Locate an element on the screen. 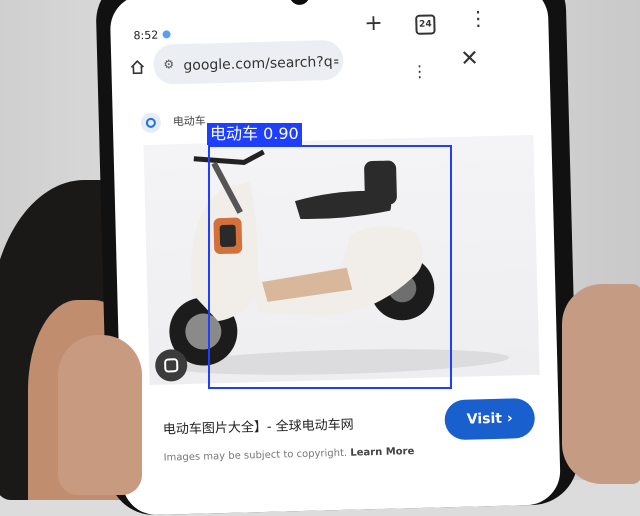  notification-dot is located at coordinates (166, 34).